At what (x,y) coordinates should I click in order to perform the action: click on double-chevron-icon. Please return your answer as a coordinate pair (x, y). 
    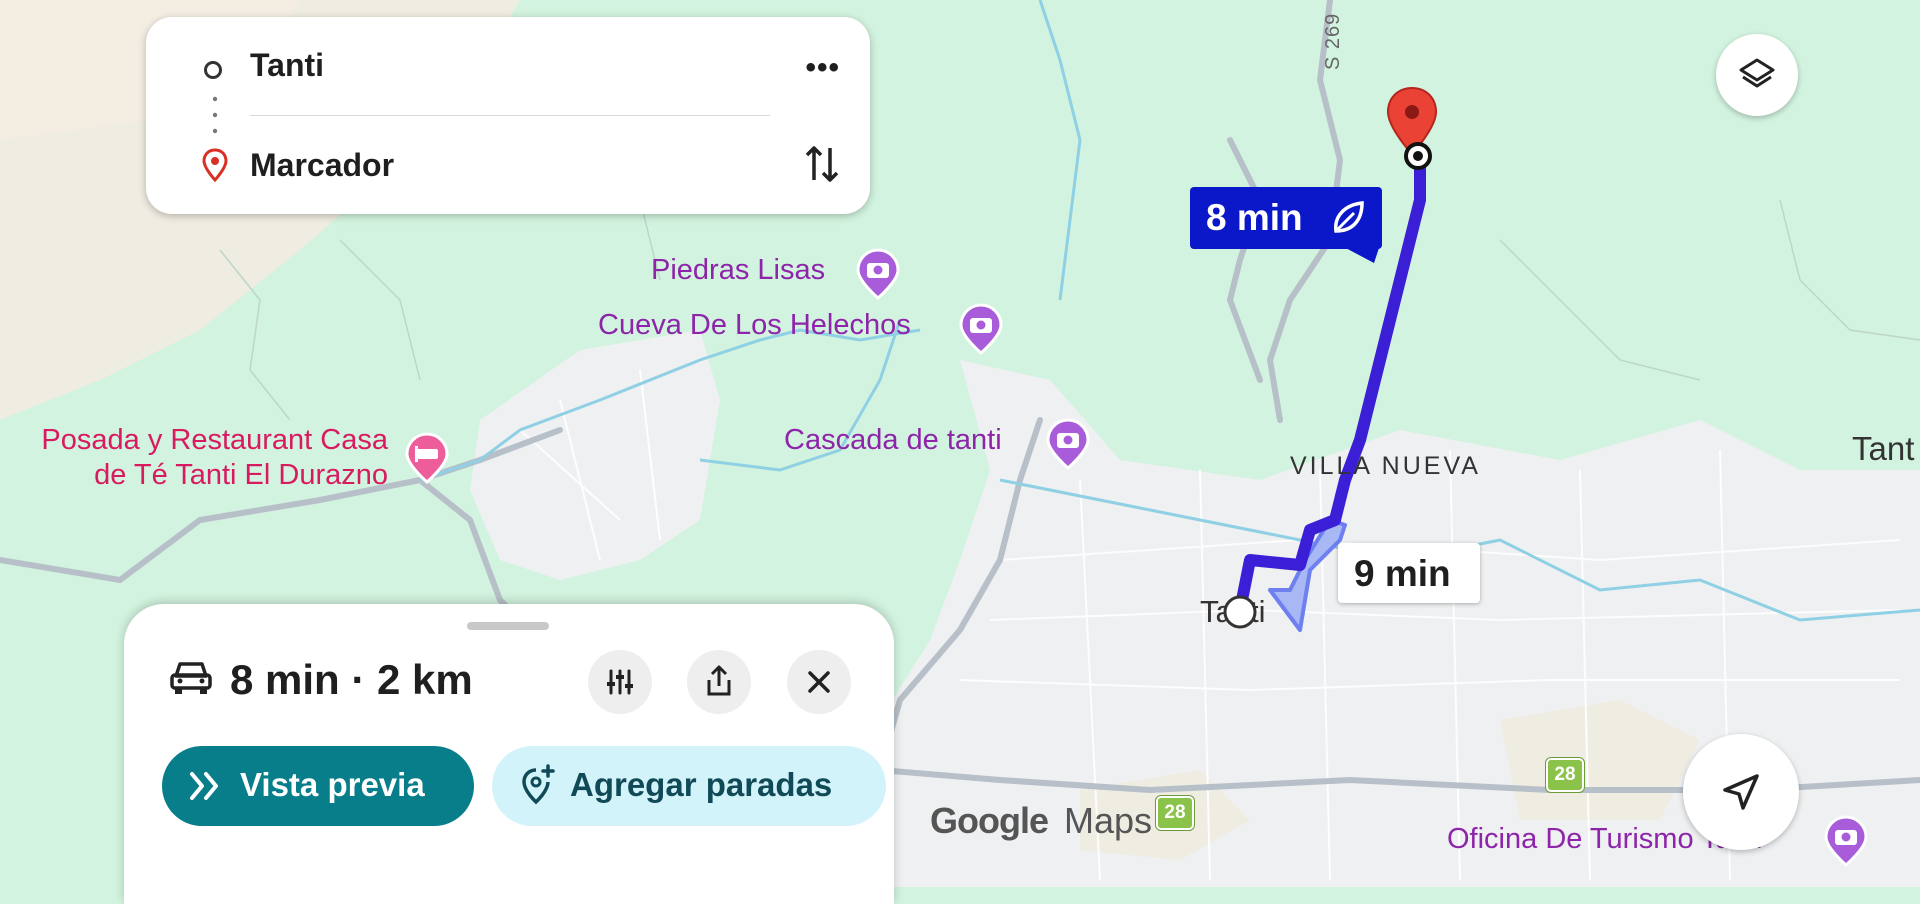
    Looking at the image, I should click on (204, 786).